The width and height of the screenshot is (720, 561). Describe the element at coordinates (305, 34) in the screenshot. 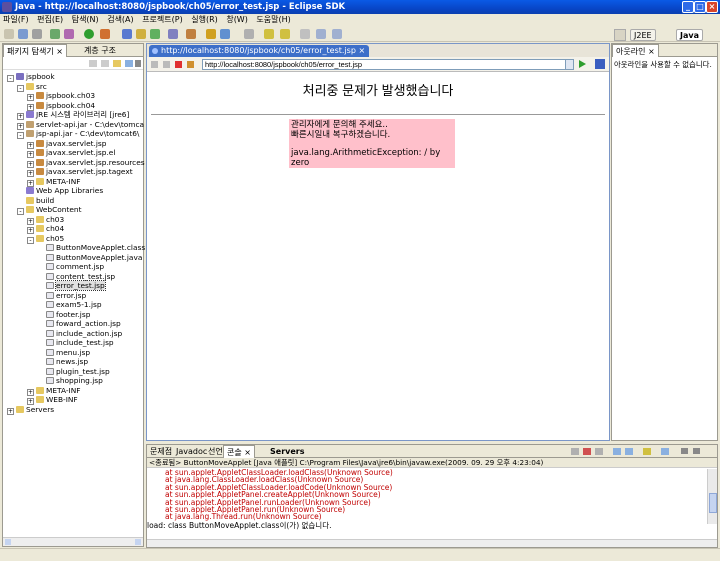

I see `last-edit-icon` at that location.